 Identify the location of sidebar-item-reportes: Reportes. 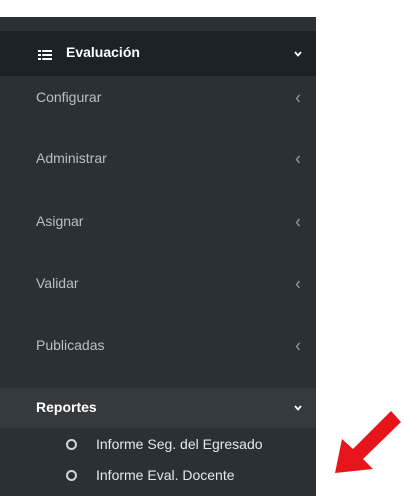
(158, 408).